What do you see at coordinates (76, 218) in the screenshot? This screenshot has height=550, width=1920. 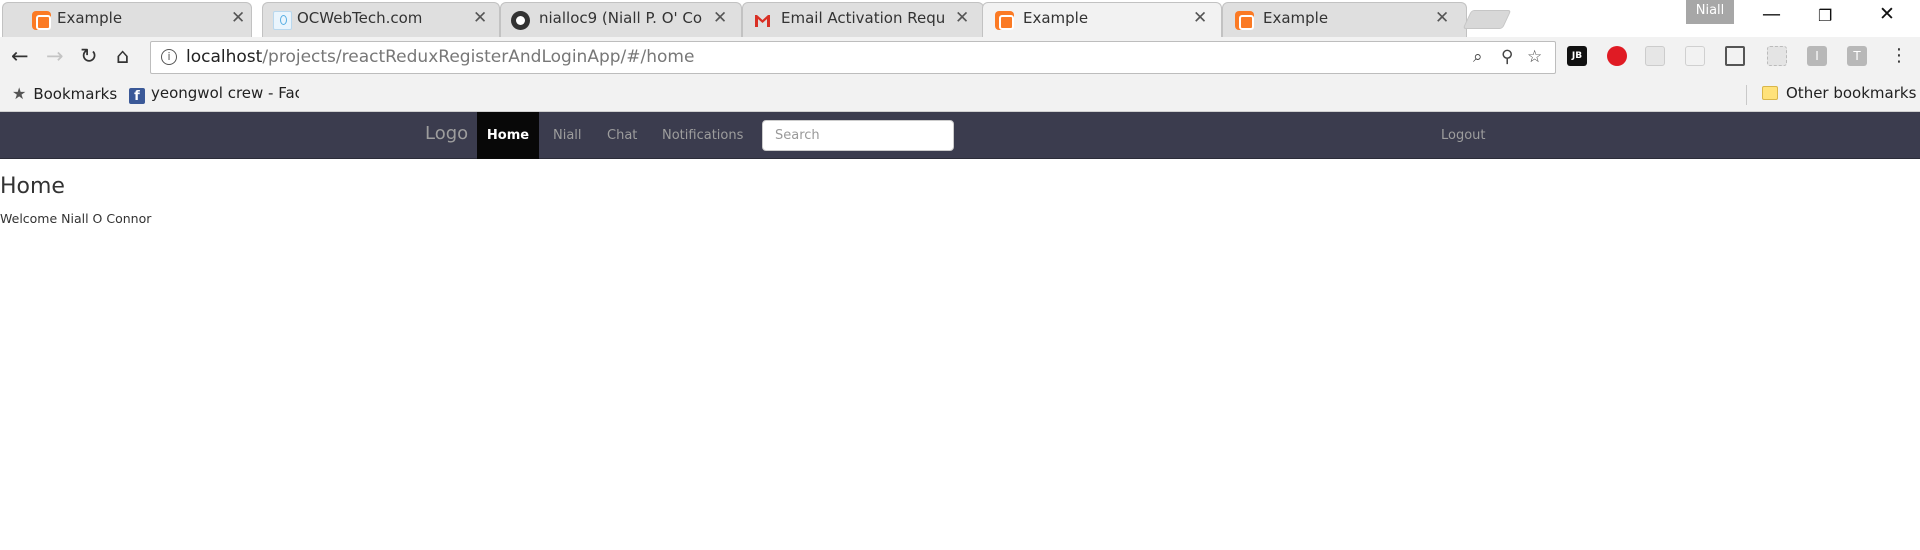 I see `welcome-message: Welcome Niall O Connor` at bounding box center [76, 218].